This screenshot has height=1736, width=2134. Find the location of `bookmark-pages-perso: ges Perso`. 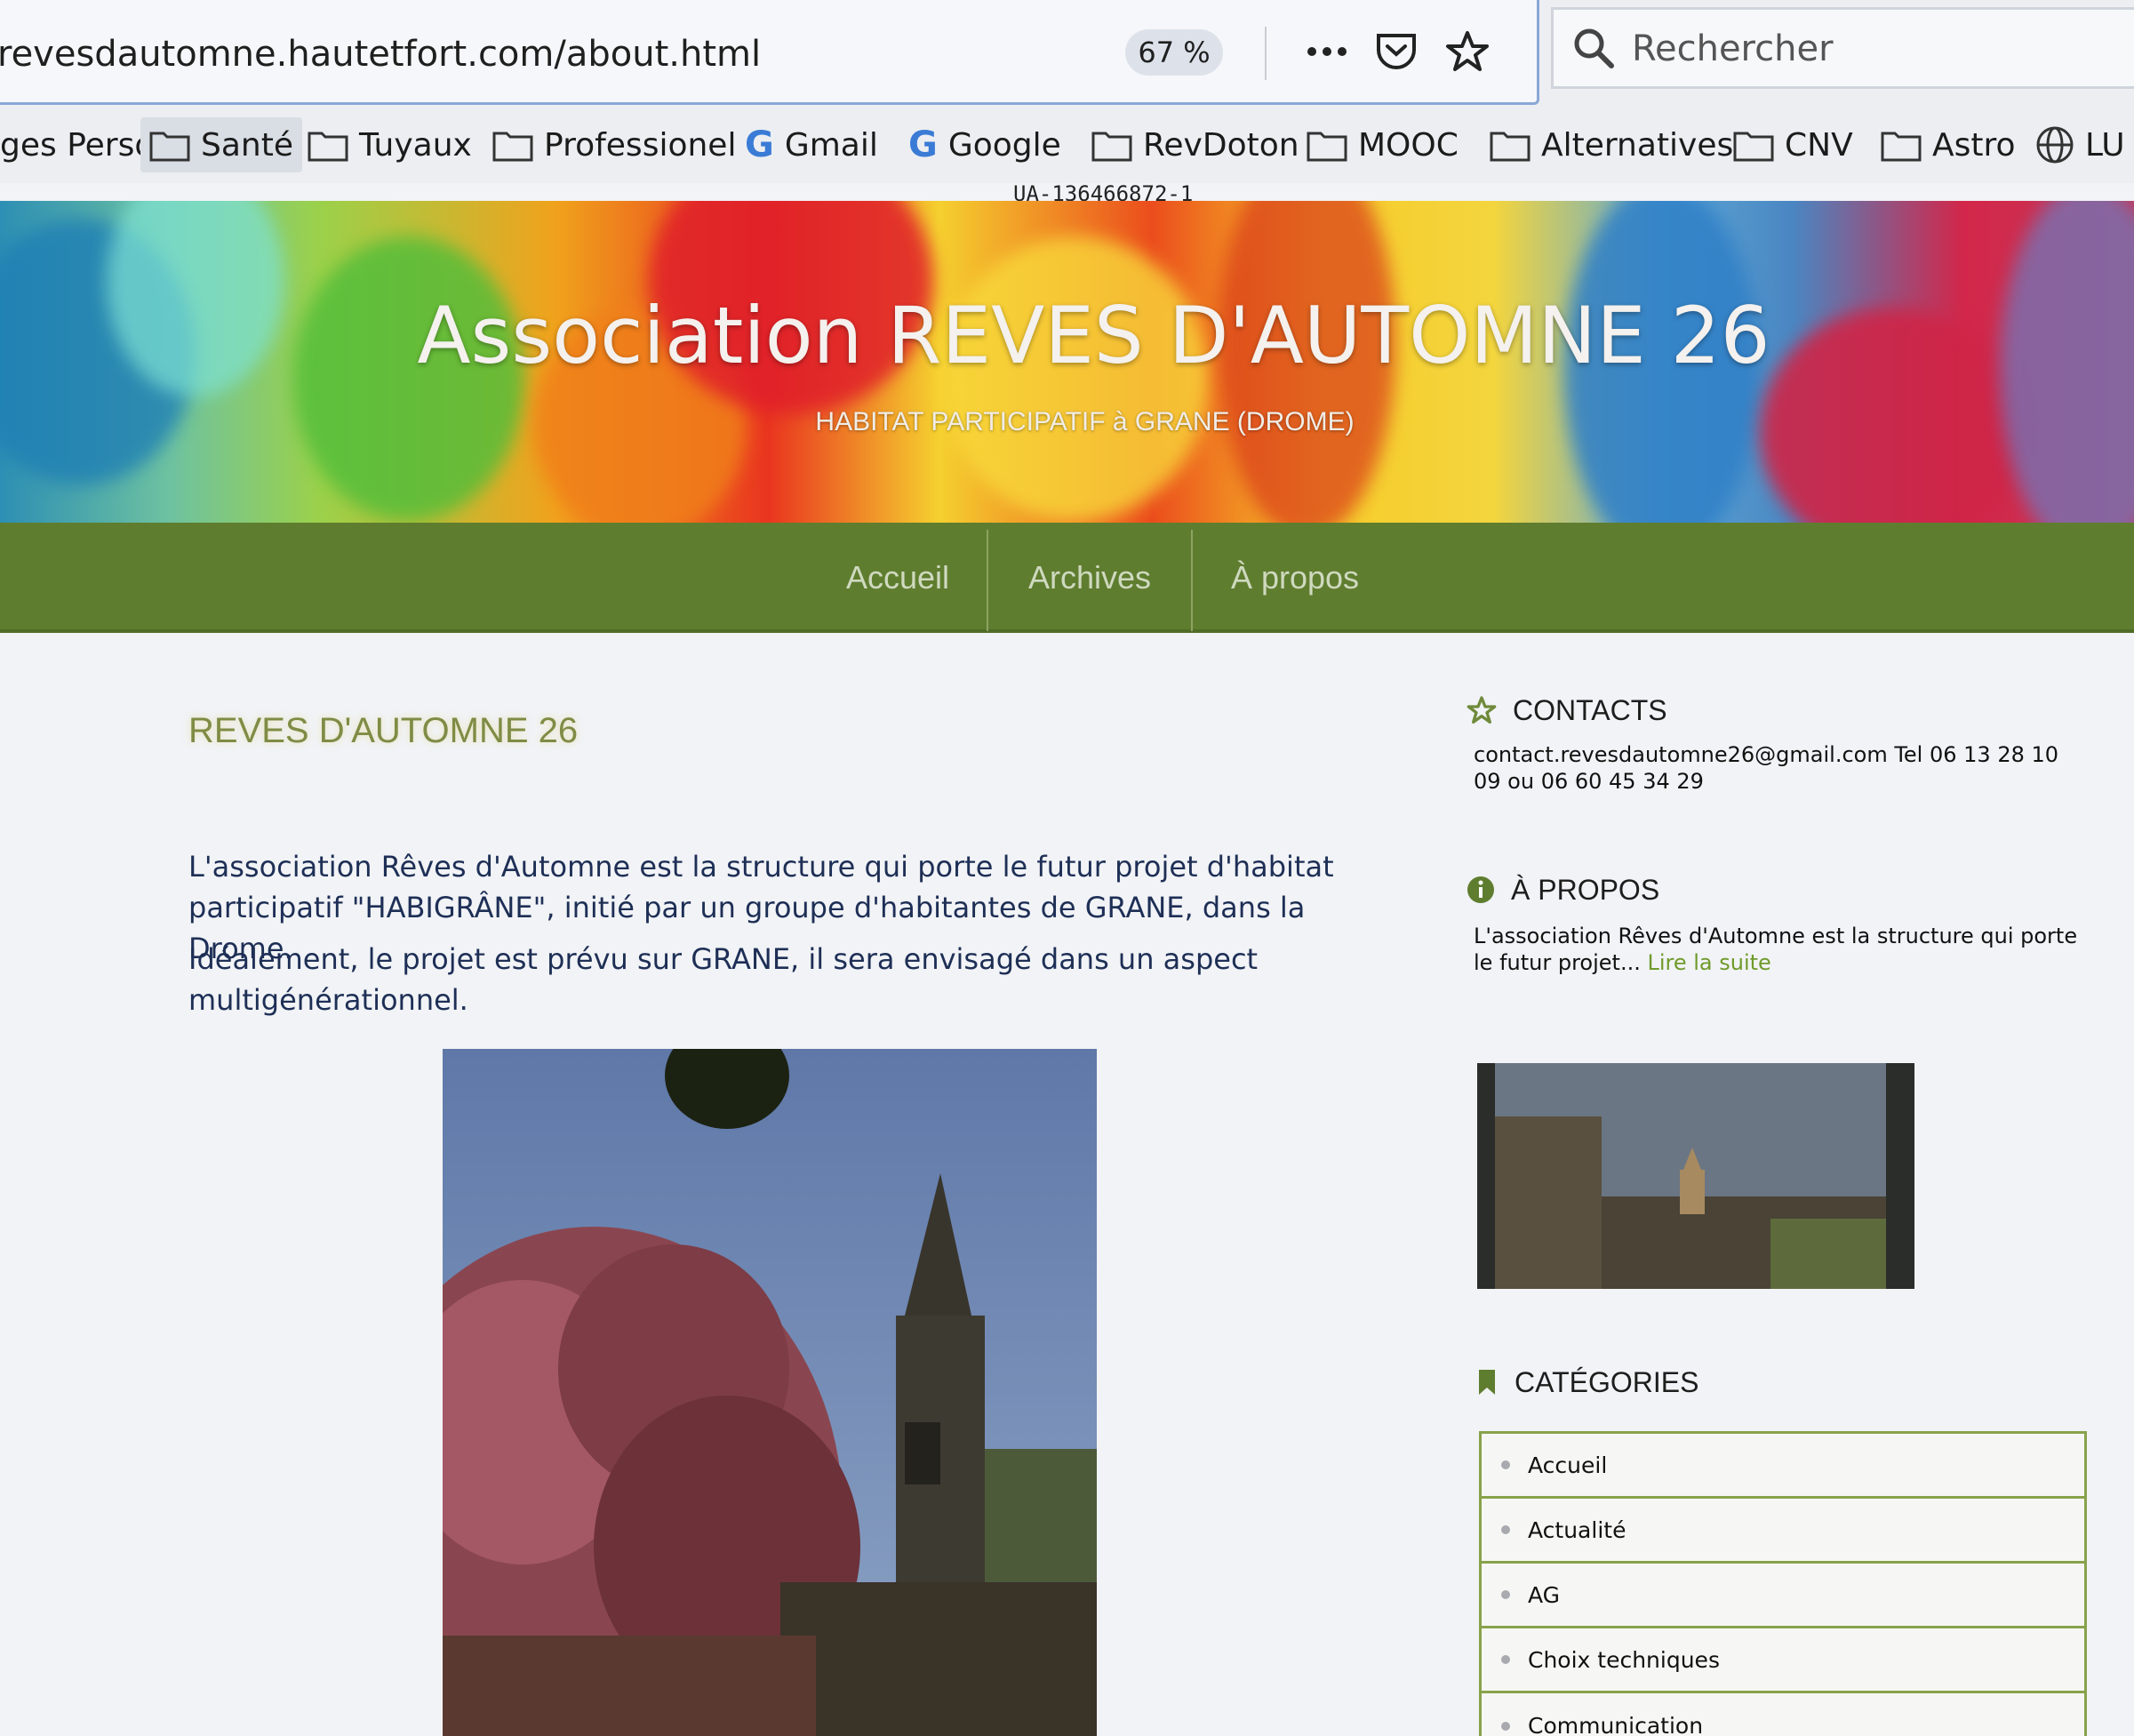

bookmark-pages-perso: ges Perso is located at coordinates (82, 144).